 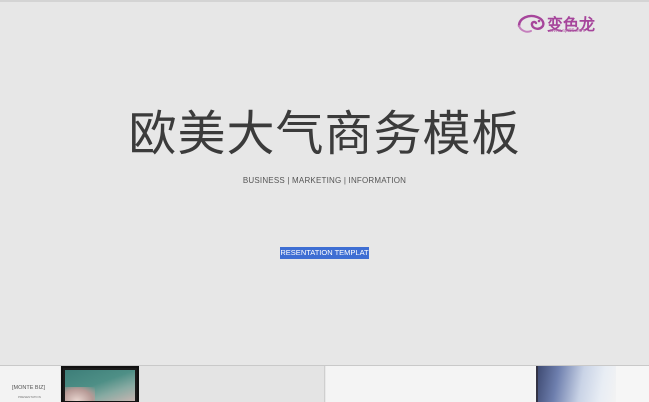 What do you see at coordinates (29, 397) in the screenshot?
I see `thumbnail-subtitle: PRESENTATION` at bounding box center [29, 397].